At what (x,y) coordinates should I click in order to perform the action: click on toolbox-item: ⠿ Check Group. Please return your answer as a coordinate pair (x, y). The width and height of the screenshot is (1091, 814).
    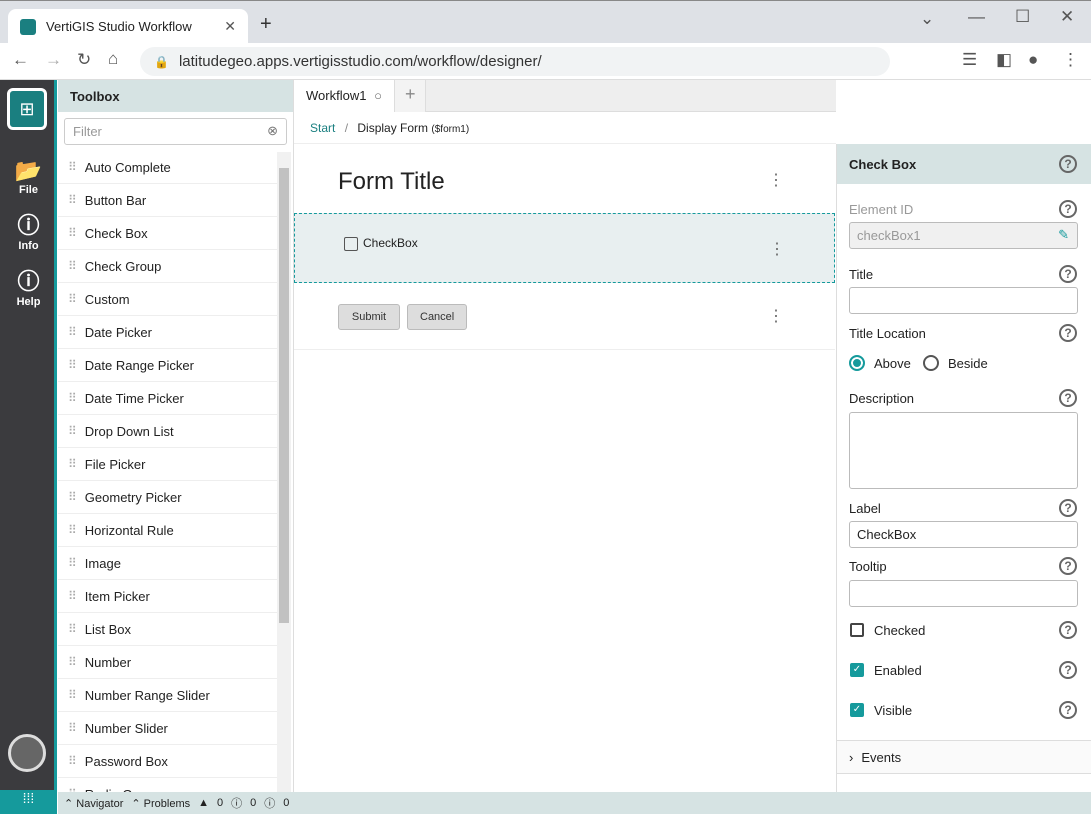
    Looking at the image, I should click on (167, 266).